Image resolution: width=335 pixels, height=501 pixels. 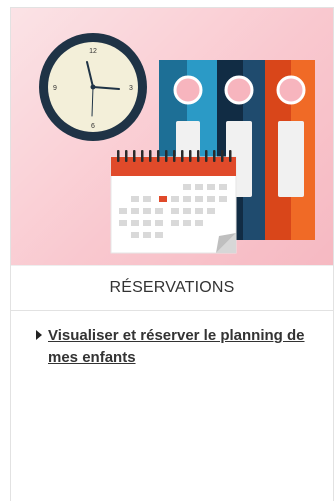 I want to click on clock-number-6: 6, so click(x=93, y=126).